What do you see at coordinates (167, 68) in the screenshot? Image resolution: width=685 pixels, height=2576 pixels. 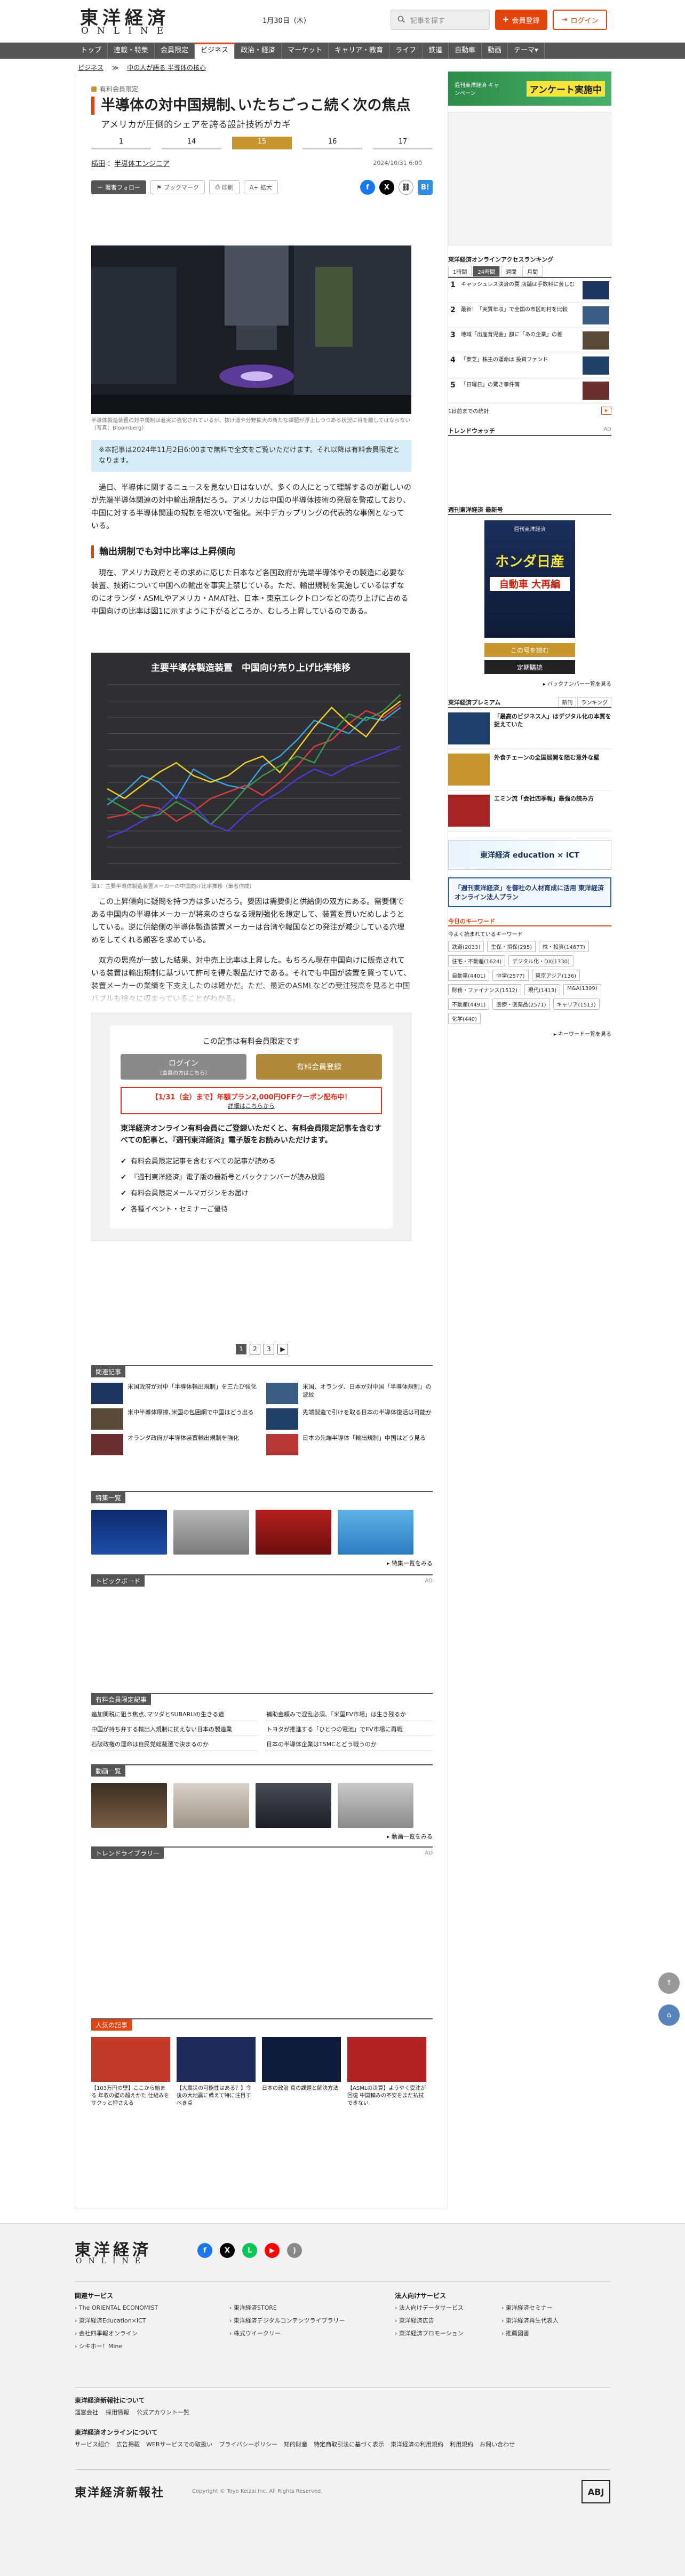 I see `breadcrumb-item: 中の人が語る 半導体の核心` at bounding box center [167, 68].